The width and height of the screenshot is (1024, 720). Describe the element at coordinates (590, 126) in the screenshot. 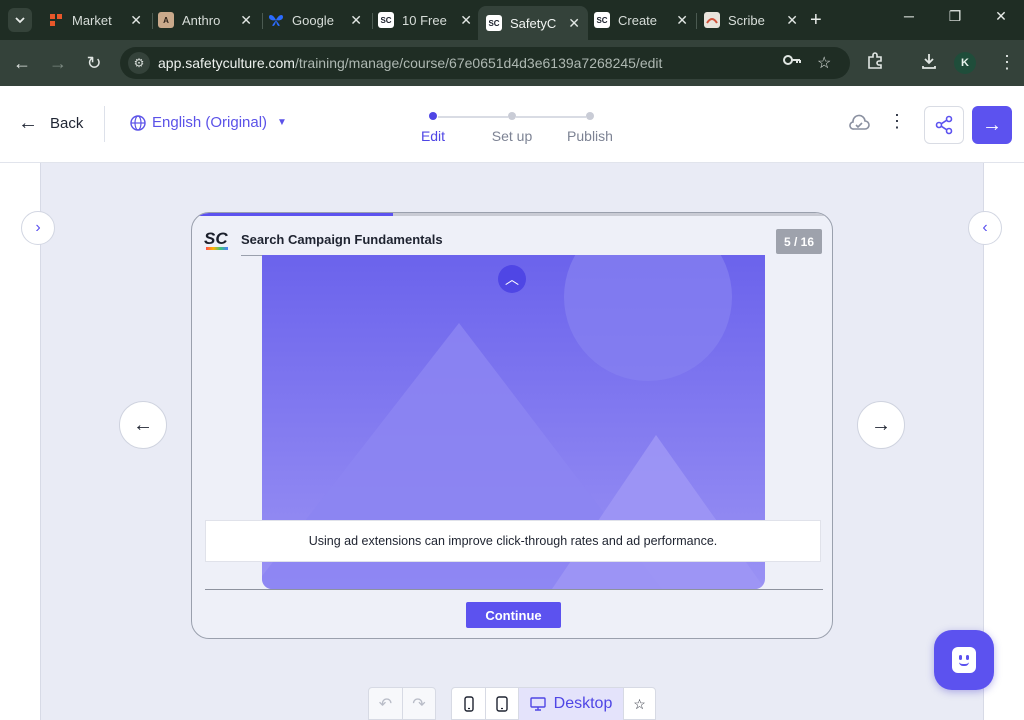

I see `step-publish: Publish` at that location.